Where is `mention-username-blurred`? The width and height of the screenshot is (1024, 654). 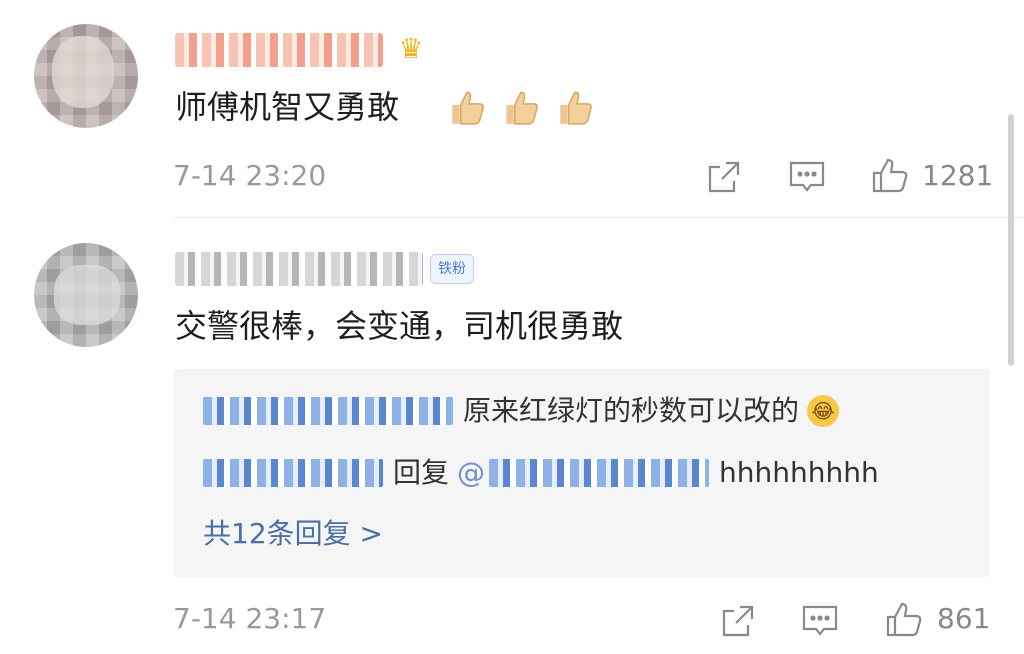
mention-username-blurred is located at coordinates (599, 473).